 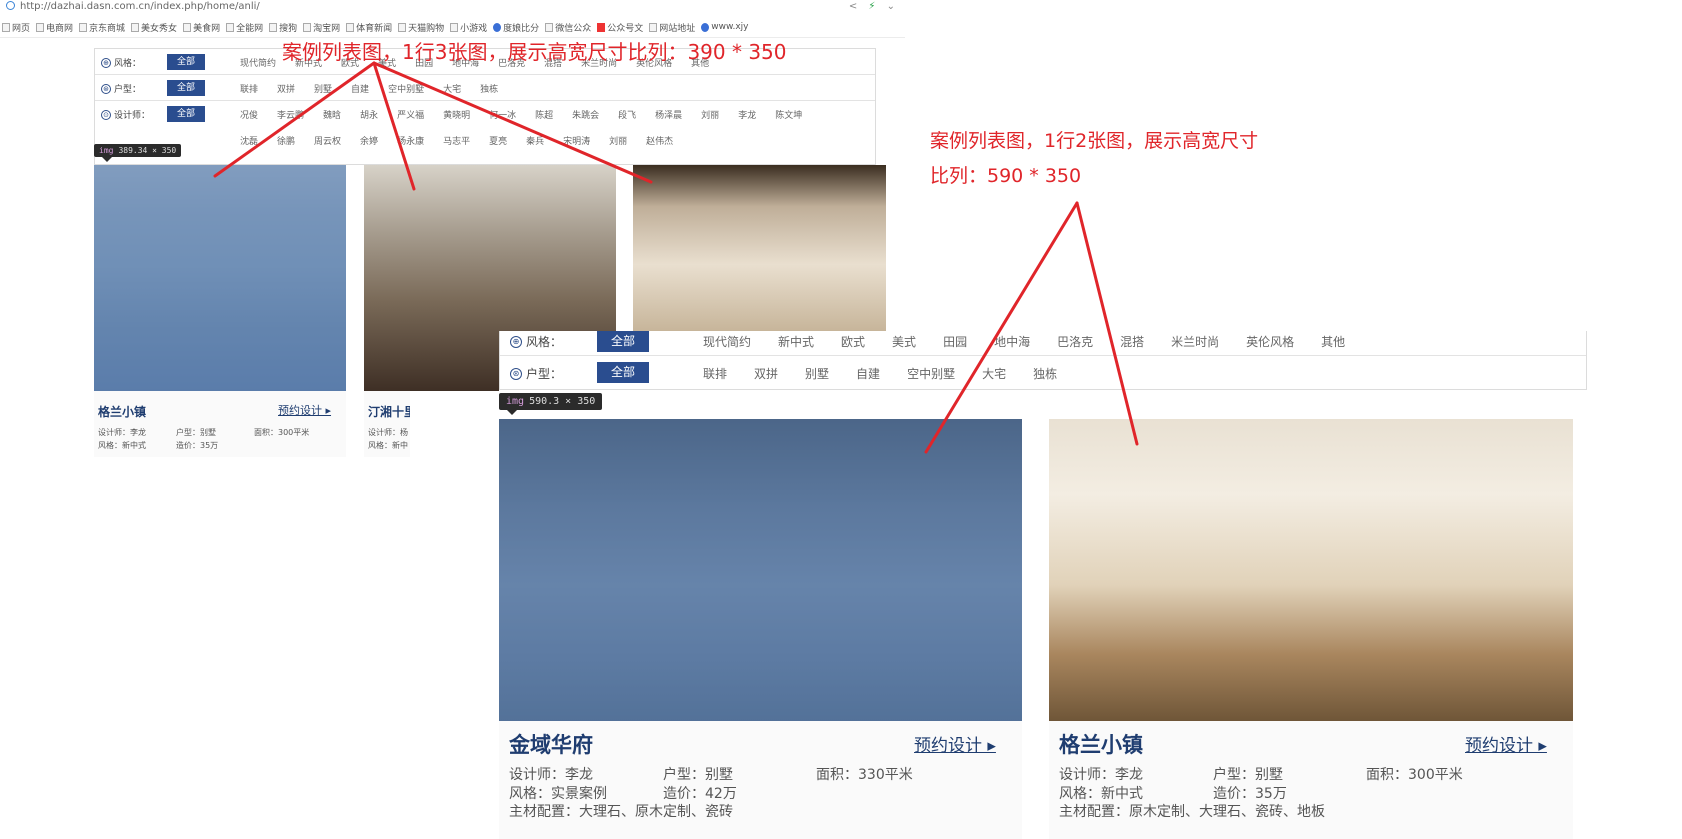 What do you see at coordinates (534, 52) in the screenshot?
I see `annotation-top: 案例列表图，1行3张图，展示高宽尺寸比列：390 * 350` at bounding box center [534, 52].